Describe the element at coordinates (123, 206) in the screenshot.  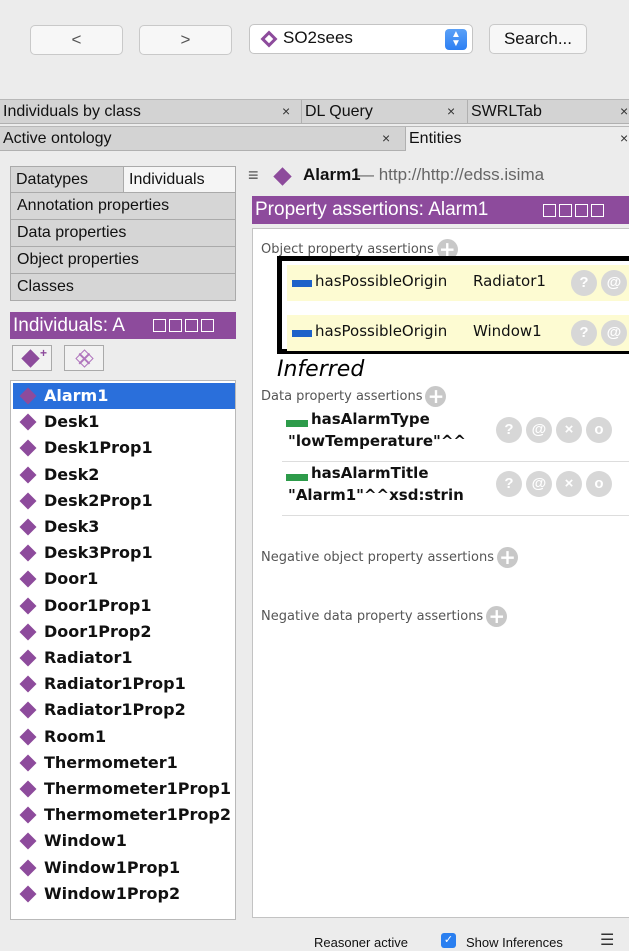
I see `tab-annotation-properties: Annotation properties` at that location.